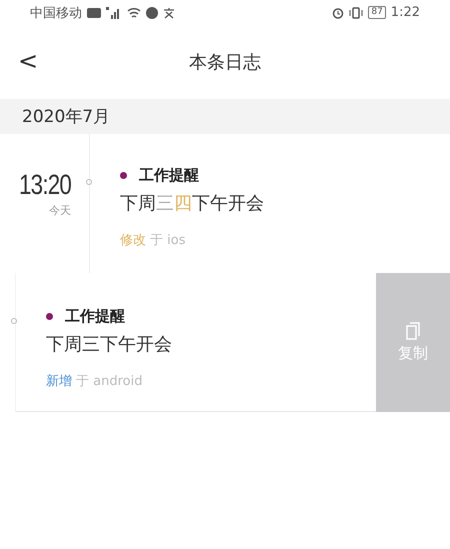  I want to click on log-message: 下周三四下午开会, so click(192, 203).